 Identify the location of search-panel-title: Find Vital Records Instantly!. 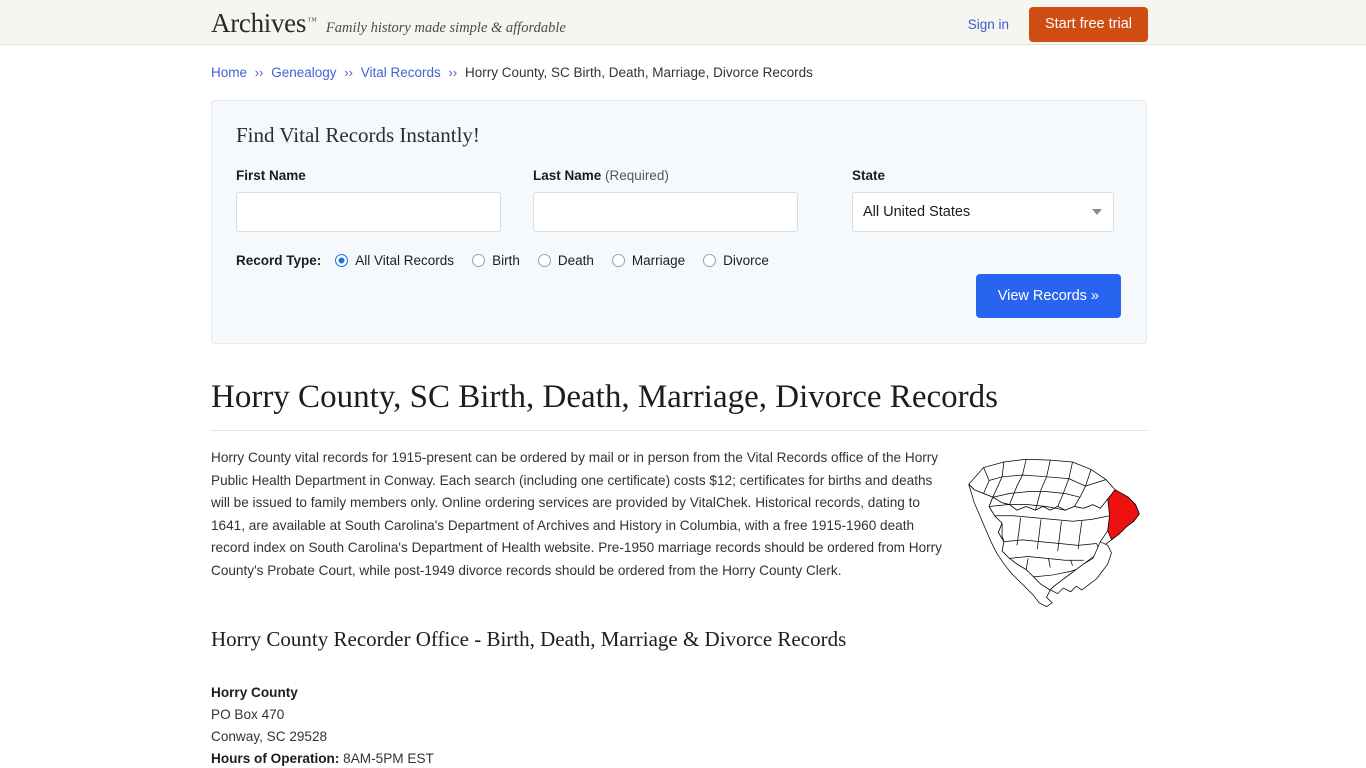
(358, 135).